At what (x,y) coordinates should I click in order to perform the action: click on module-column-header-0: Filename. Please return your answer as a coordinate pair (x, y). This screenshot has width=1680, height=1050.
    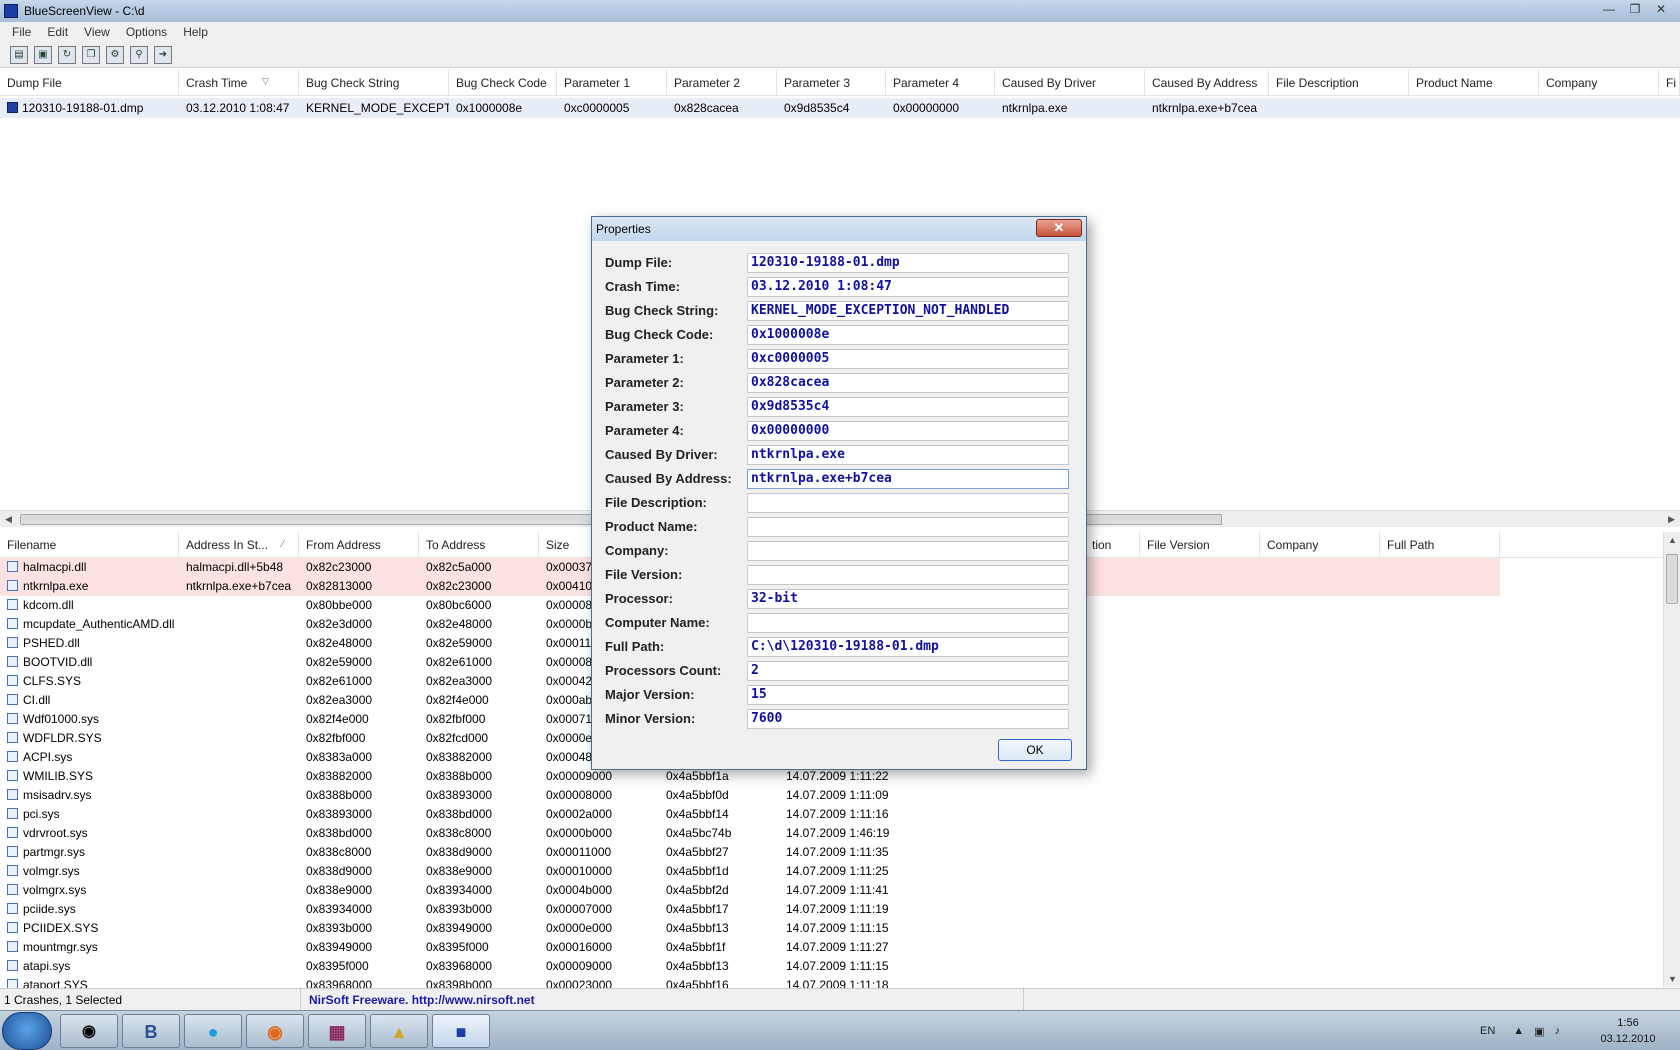
    Looking at the image, I should click on (89, 545).